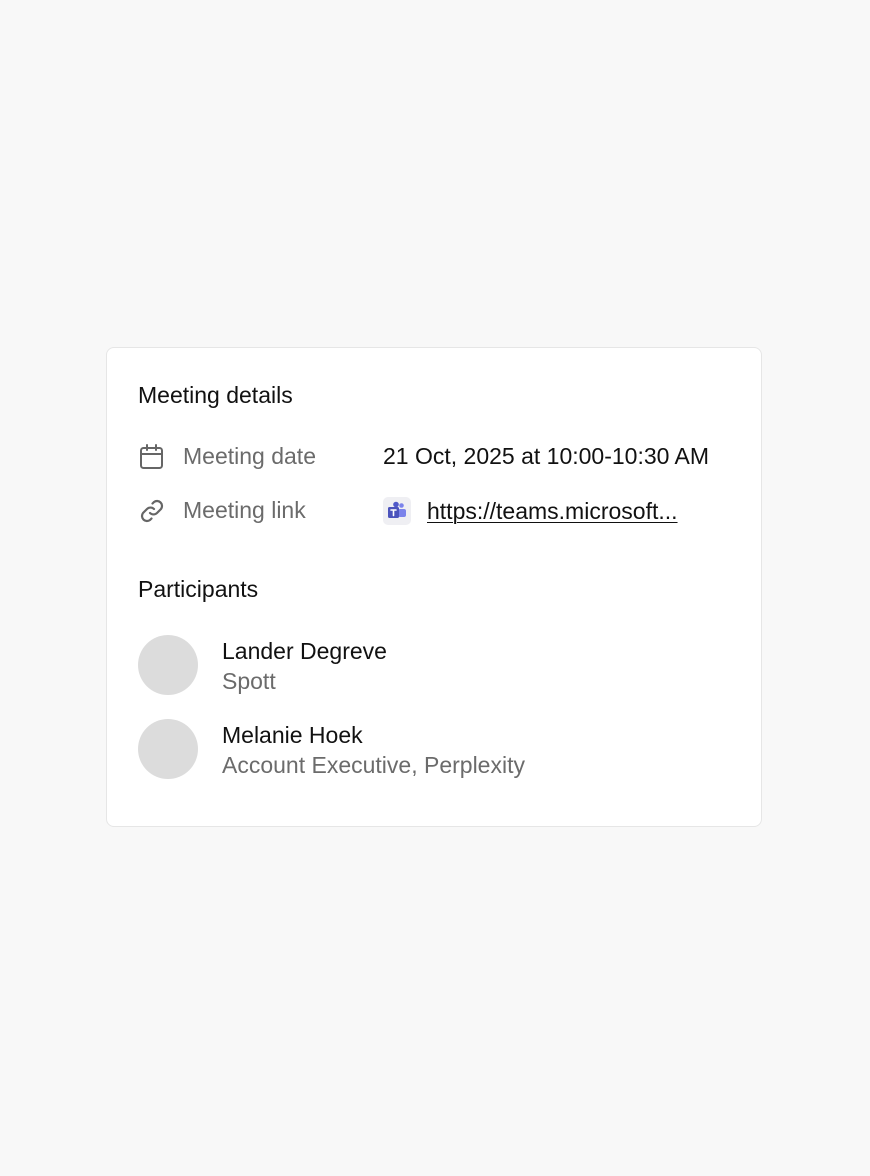 This screenshot has height=1176, width=870. What do you see at coordinates (249, 681) in the screenshot?
I see `participant-role: Spott` at bounding box center [249, 681].